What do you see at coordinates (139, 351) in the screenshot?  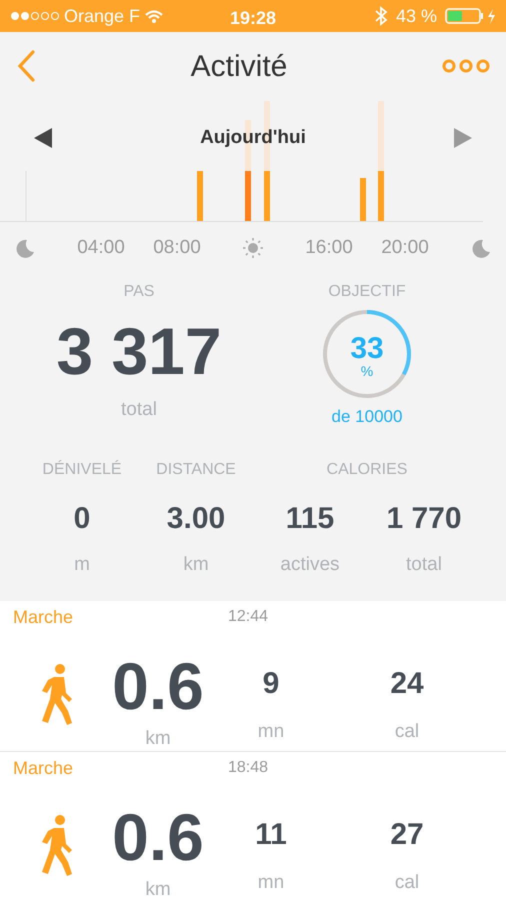 I see `step-count: 3 317` at bounding box center [139, 351].